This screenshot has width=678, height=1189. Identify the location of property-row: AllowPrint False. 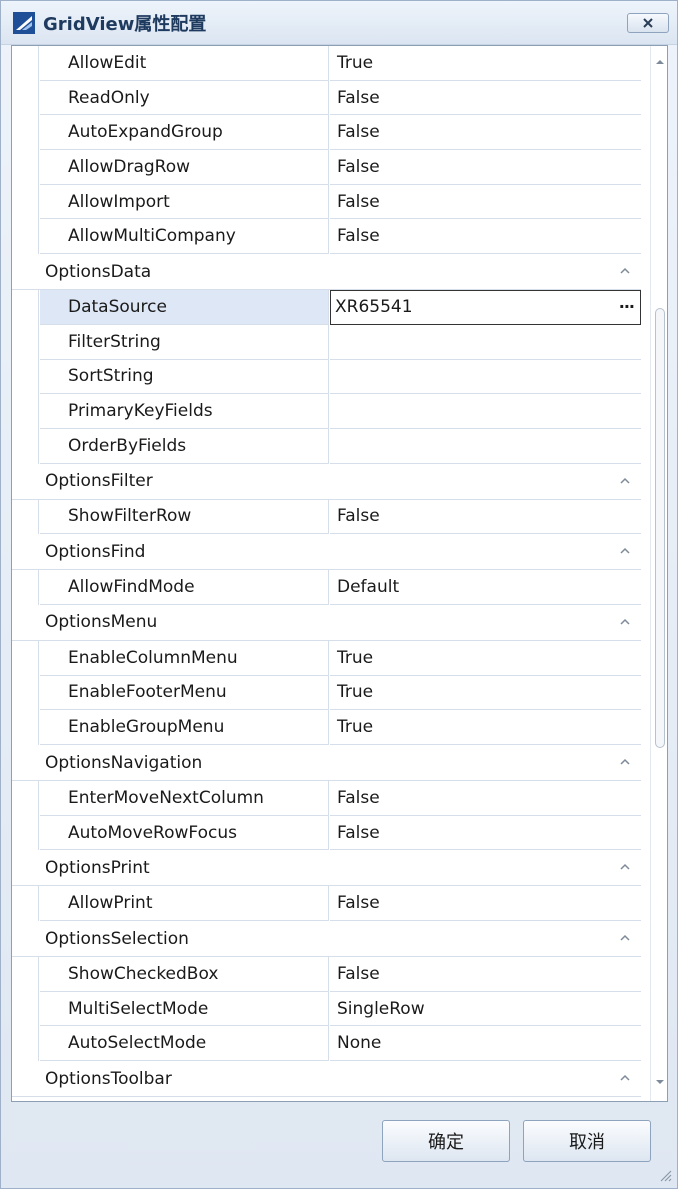
(326, 904).